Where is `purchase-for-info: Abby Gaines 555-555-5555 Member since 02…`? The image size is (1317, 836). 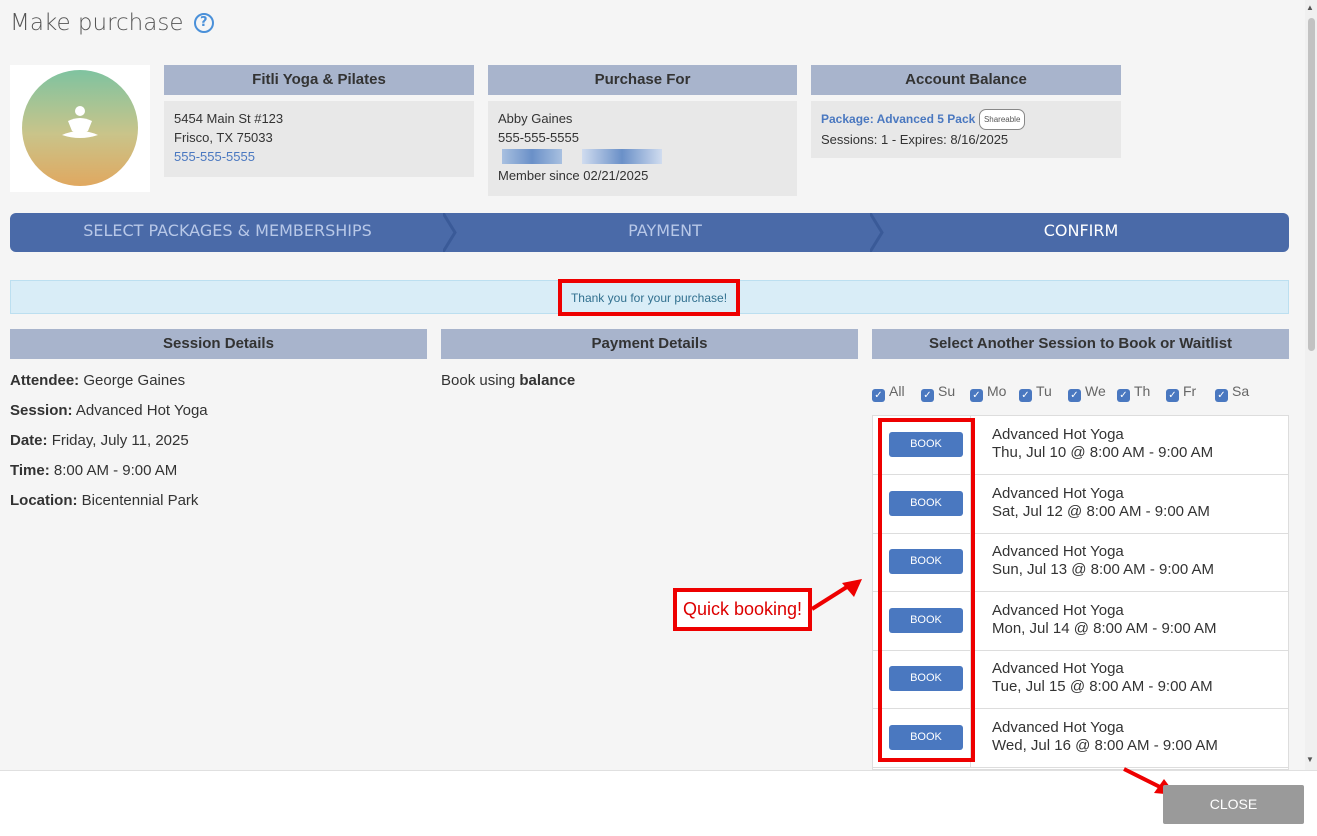 purchase-for-info: Abby Gaines 555-555-5555 Member since 02… is located at coordinates (642, 148).